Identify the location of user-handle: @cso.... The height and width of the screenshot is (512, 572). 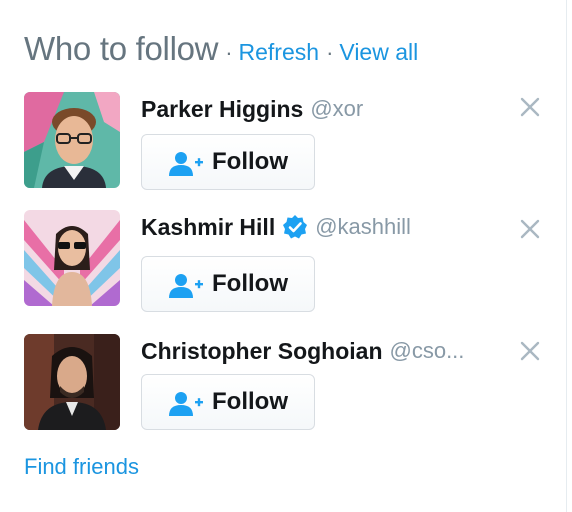
(427, 351).